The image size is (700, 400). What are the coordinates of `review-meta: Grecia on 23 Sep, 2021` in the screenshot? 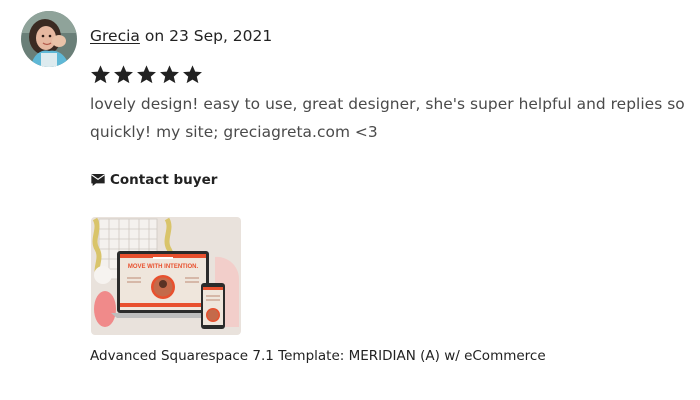 It's located at (181, 36).